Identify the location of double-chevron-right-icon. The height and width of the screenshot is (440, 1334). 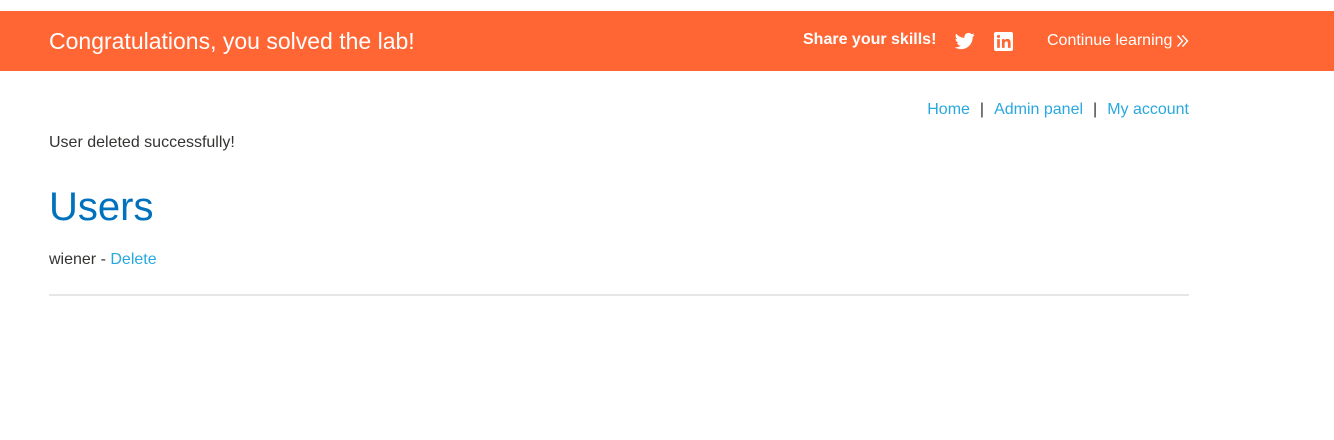
(1182, 41).